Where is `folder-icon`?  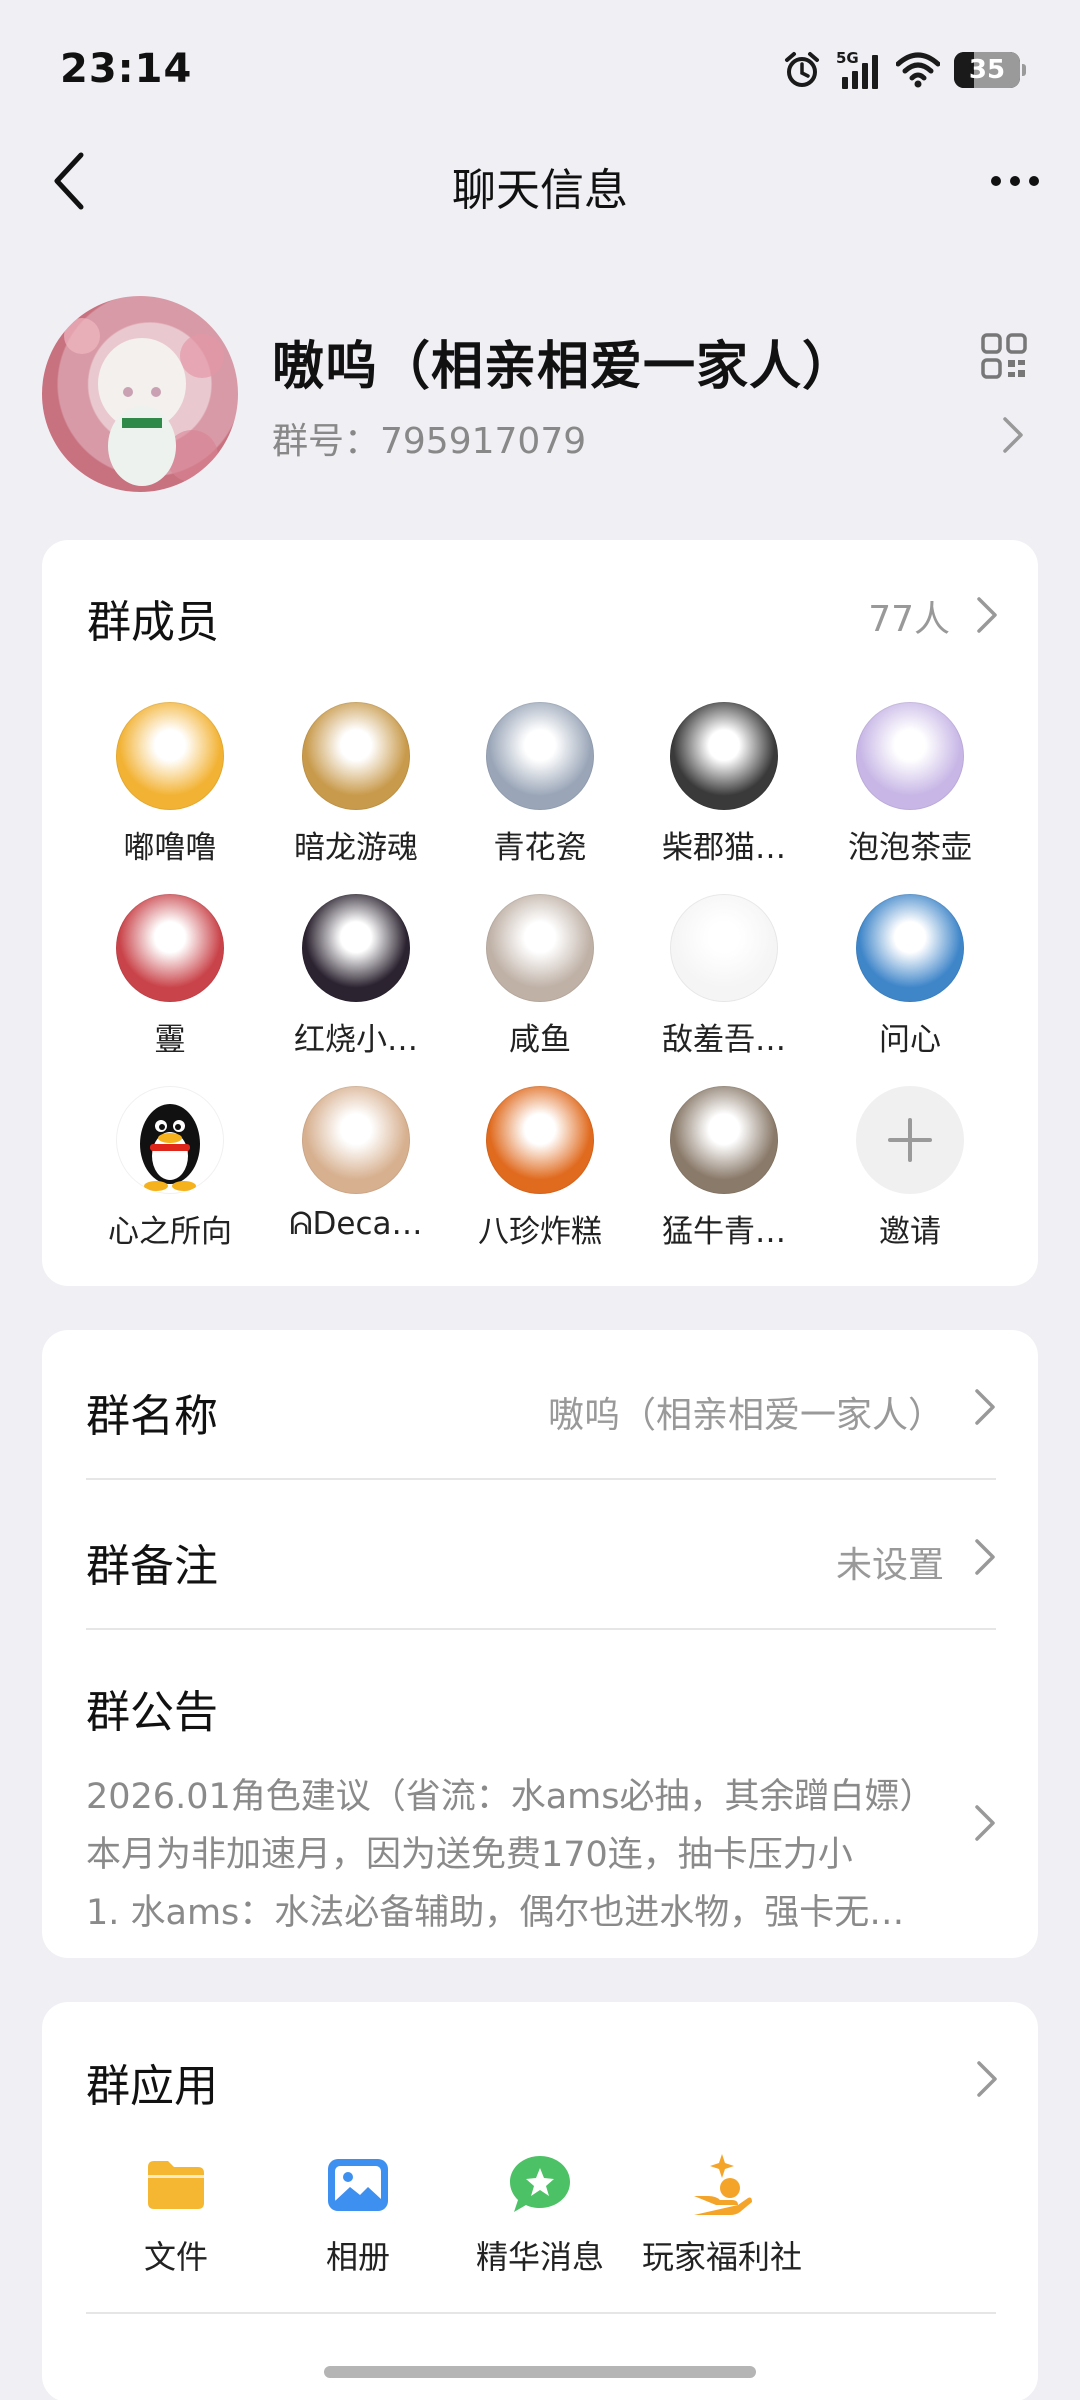 folder-icon is located at coordinates (176, 2185).